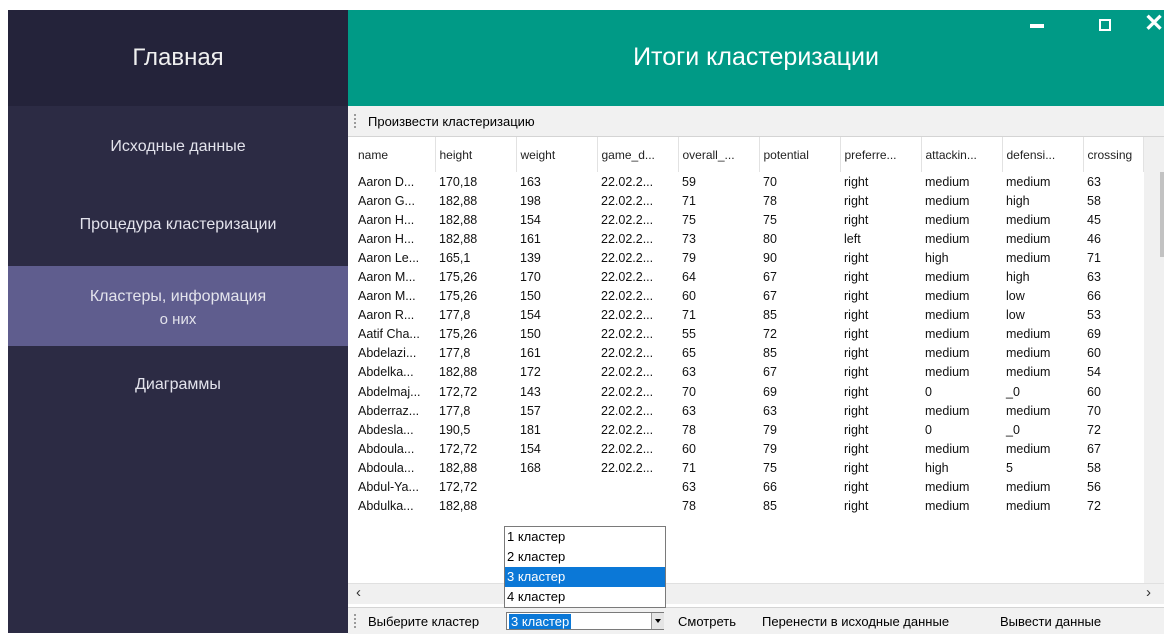 The image size is (1164, 634). What do you see at coordinates (1105, 25) in the screenshot?
I see `maximize-icon` at bounding box center [1105, 25].